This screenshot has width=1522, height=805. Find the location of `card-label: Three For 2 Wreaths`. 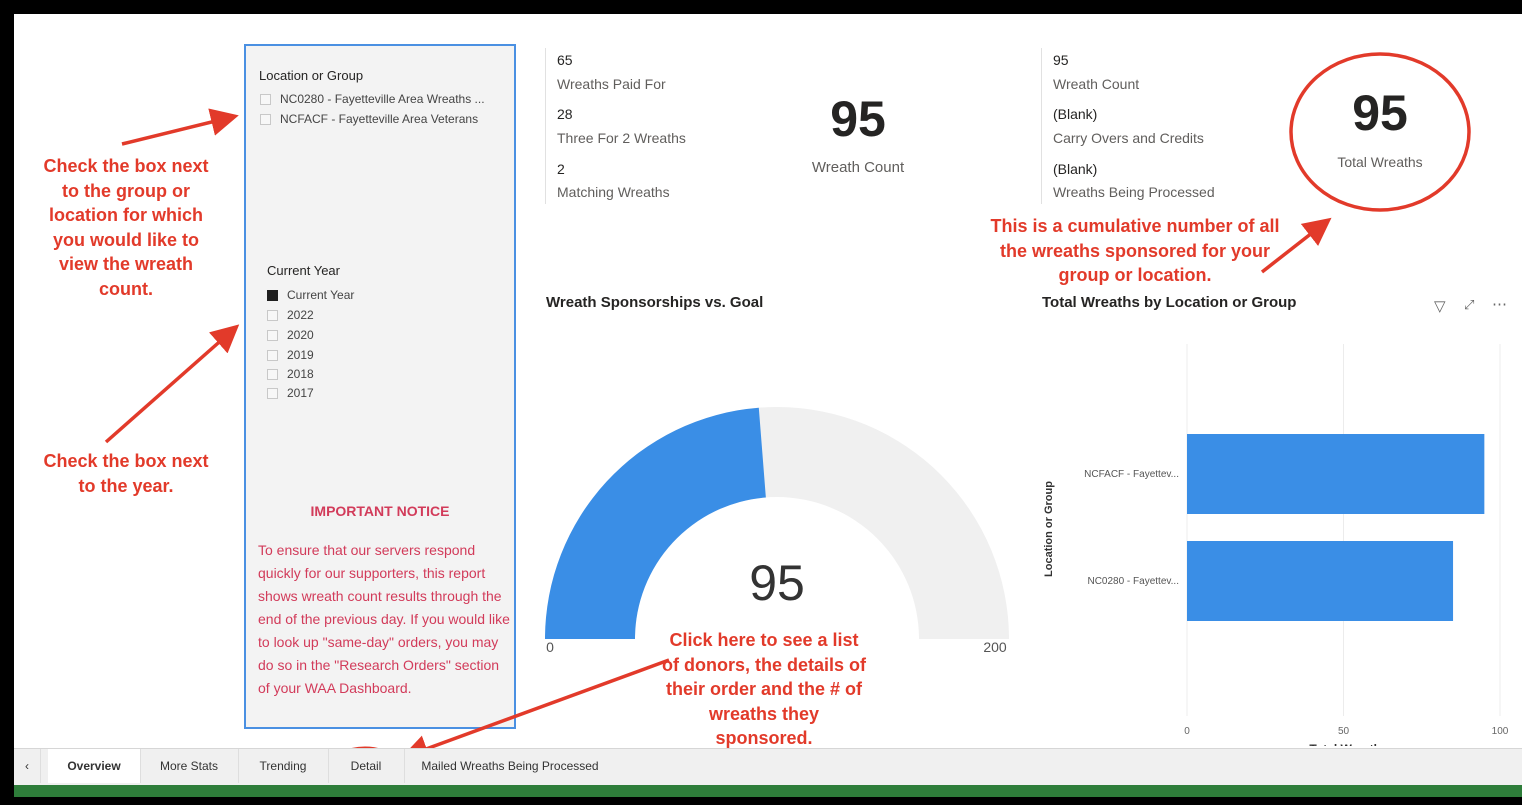

card-label: Three For 2 Wreaths is located at coordinates (621, 138).